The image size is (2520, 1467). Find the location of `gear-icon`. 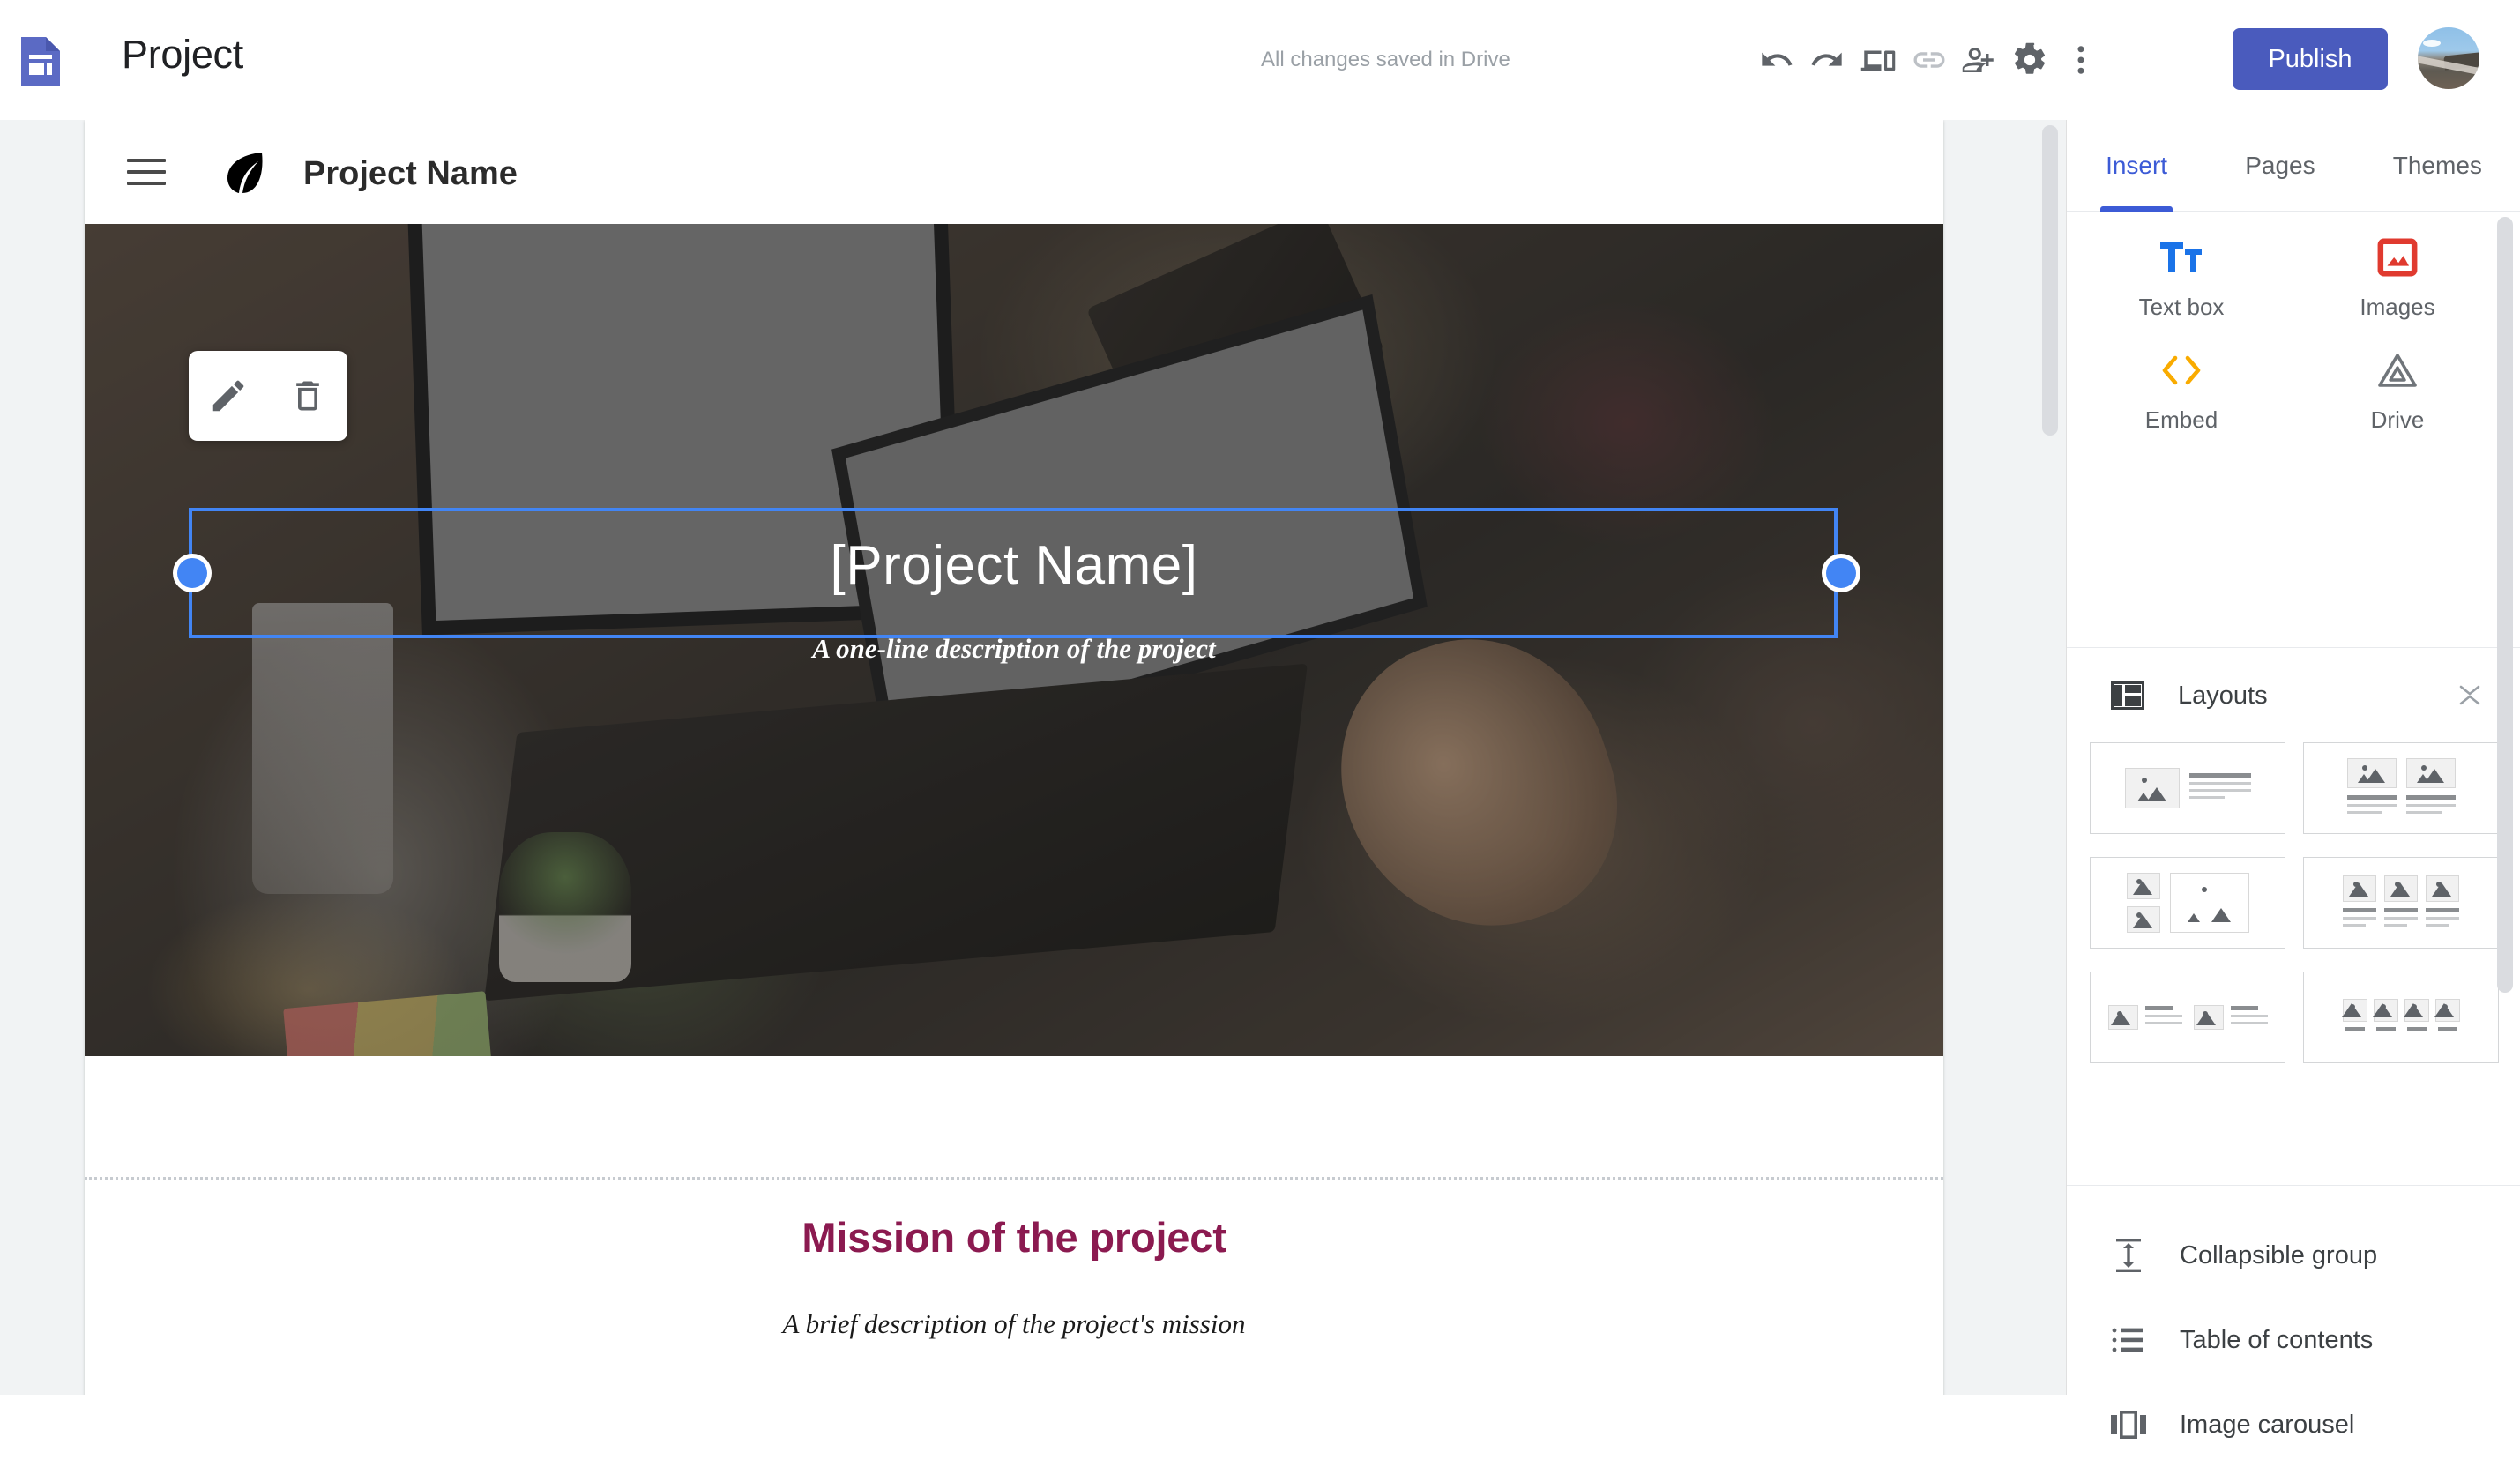

gear-icon is located at coordinates (2030, 58).